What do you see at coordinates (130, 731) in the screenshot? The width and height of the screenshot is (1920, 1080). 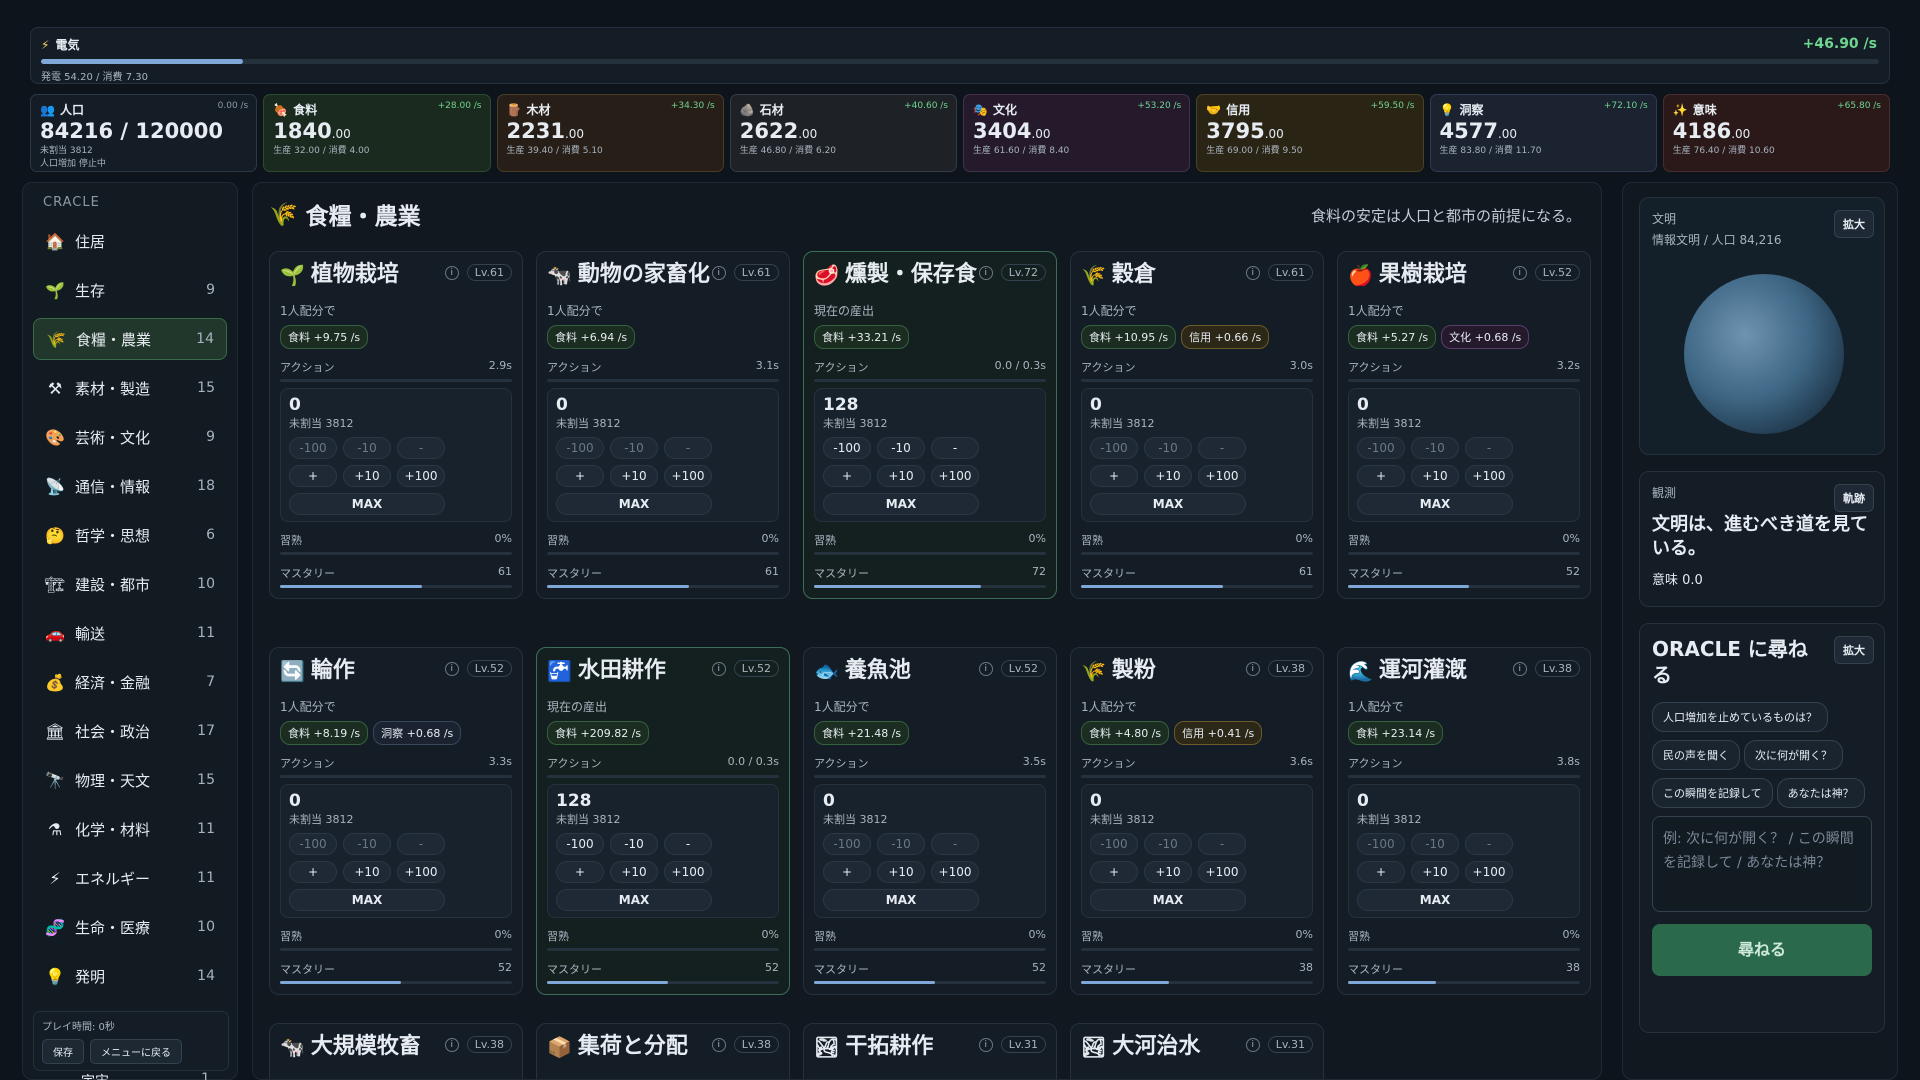 I see `sidebar-item: 🏛 社会・政治 17` at bounding box center [130, 731].